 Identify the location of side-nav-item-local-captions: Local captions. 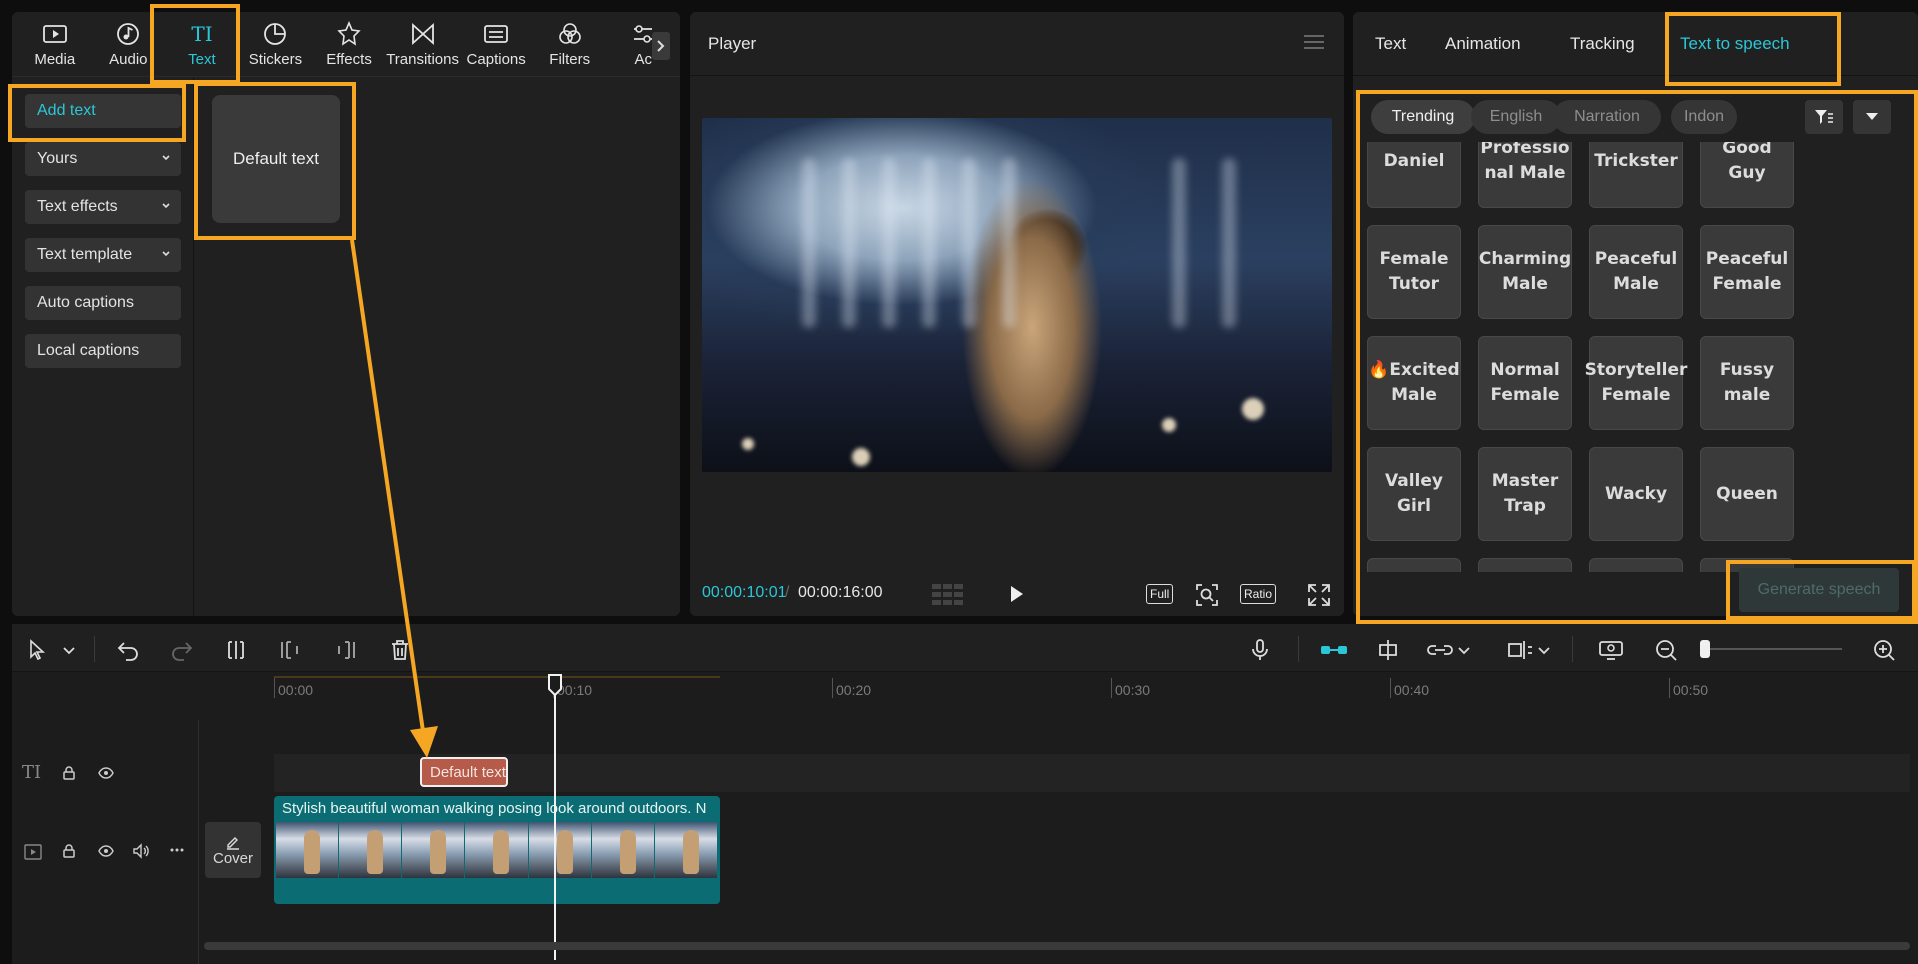
(103, 351).